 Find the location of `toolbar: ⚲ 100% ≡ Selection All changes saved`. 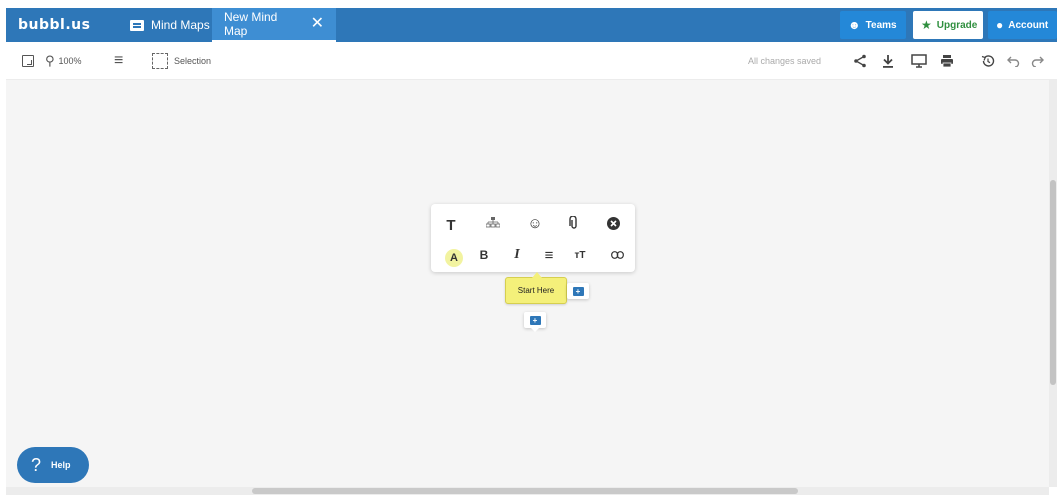

toolbar: ⚲ 100% ≡ Selection All changes saved is located at coordinates (531, 61).